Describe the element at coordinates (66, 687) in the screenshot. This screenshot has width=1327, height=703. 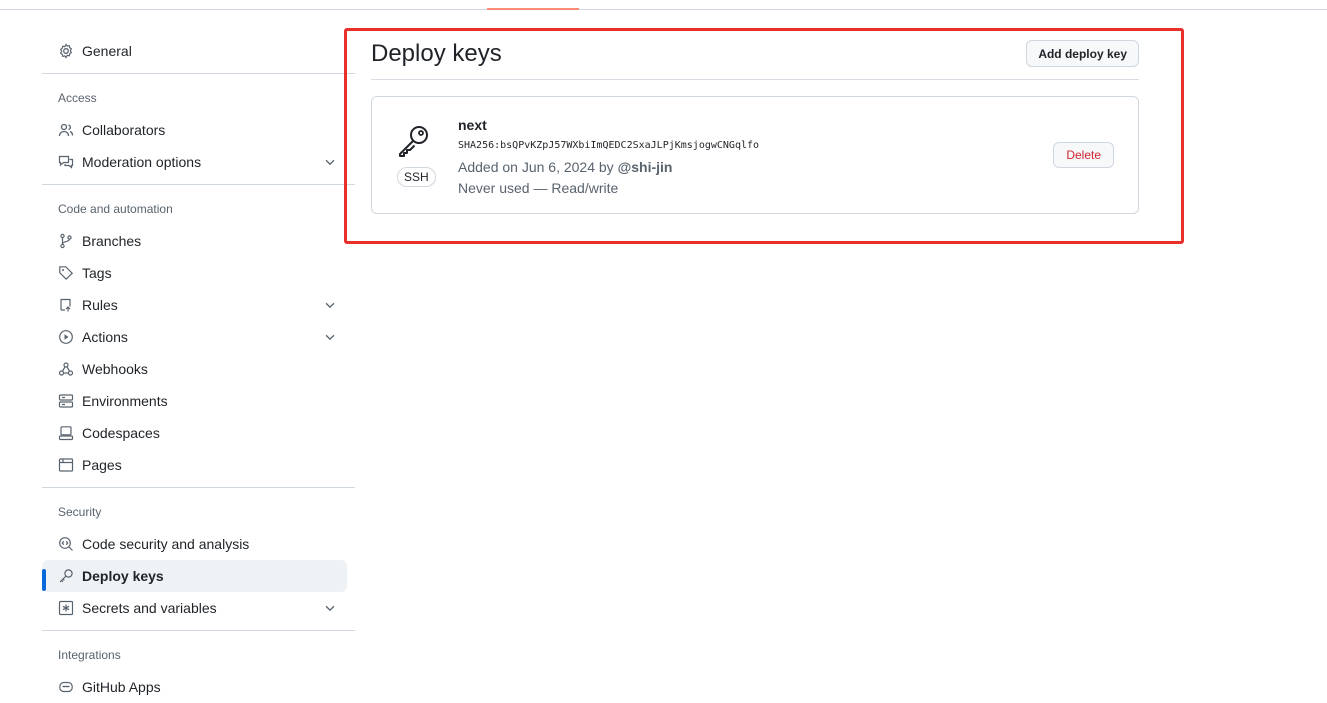
I see `hubot-icon` at that location.